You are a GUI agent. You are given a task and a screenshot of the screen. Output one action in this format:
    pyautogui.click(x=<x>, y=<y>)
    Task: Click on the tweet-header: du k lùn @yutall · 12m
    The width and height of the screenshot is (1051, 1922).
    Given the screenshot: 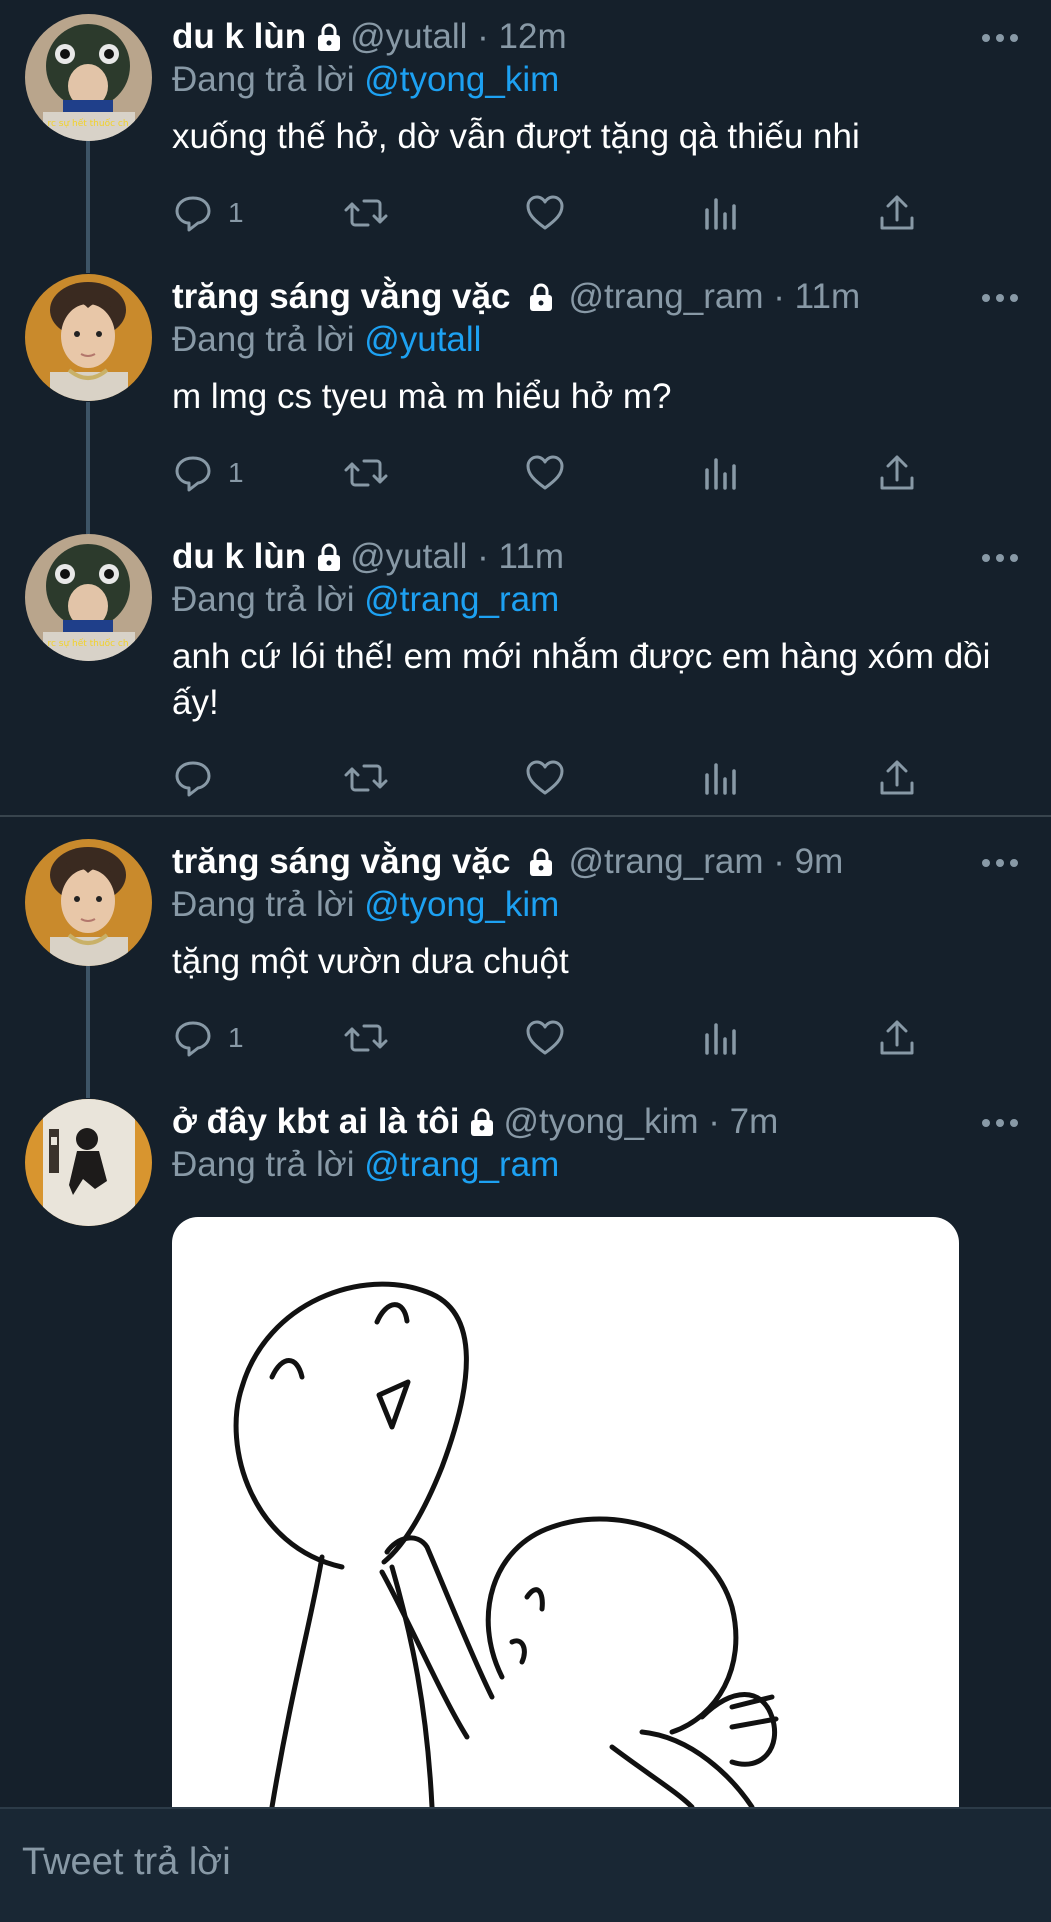 What is the action you would take?
    pyautogui.click(x=369, y=39)
    